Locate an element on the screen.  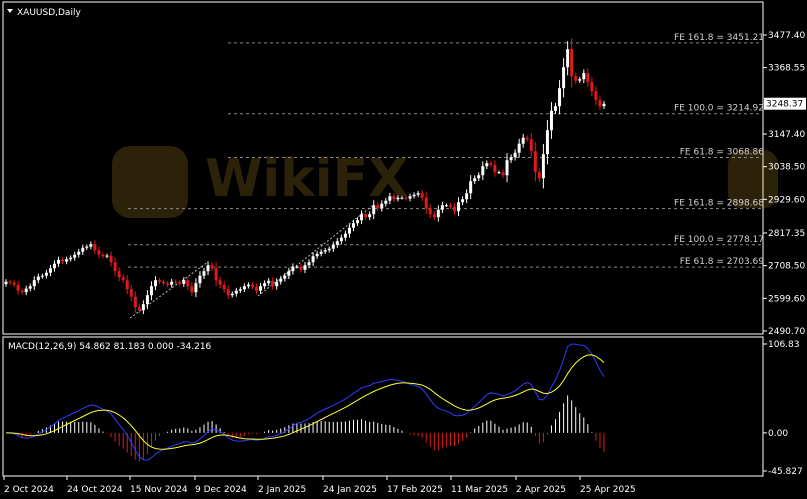
y-tick-label: 2817.35 is located at coordinates (786, 234).